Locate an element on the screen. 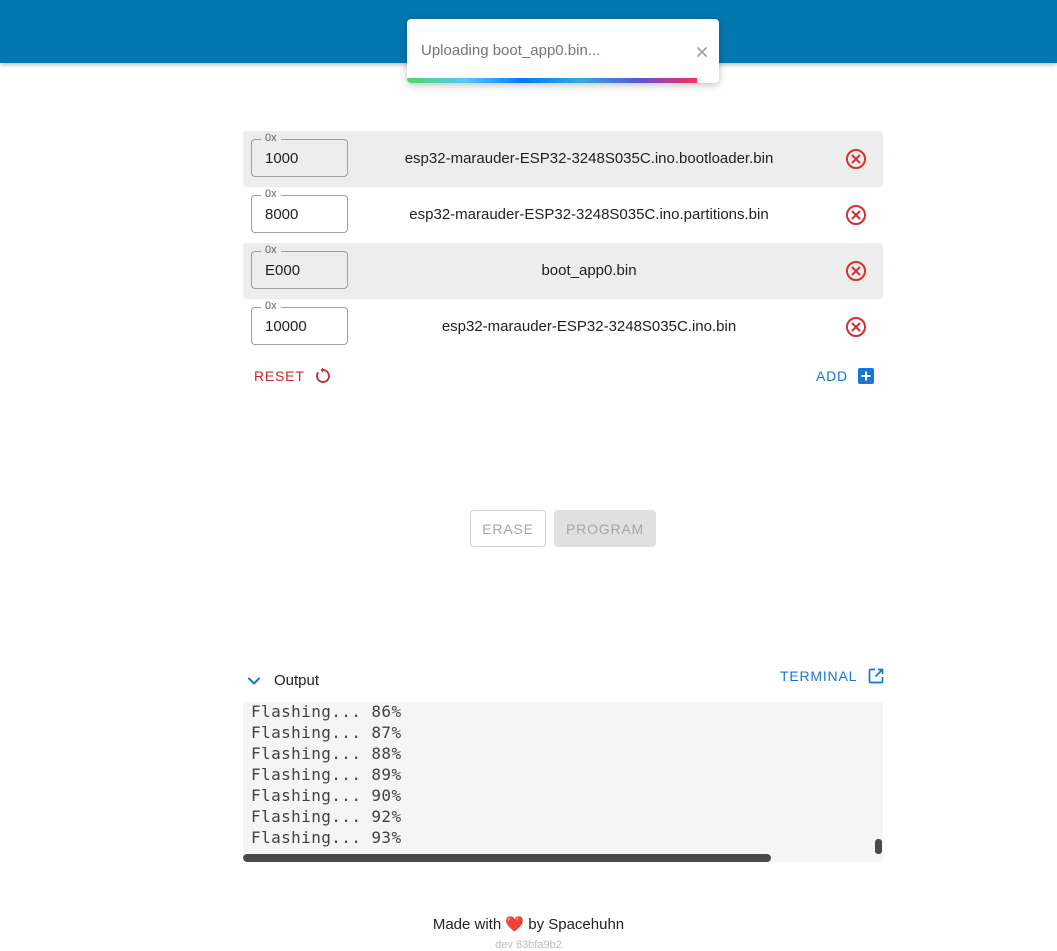 This screenshot has width=1057, height=951. terminal-button: TERMINAL is located at coordinates (832, 676).